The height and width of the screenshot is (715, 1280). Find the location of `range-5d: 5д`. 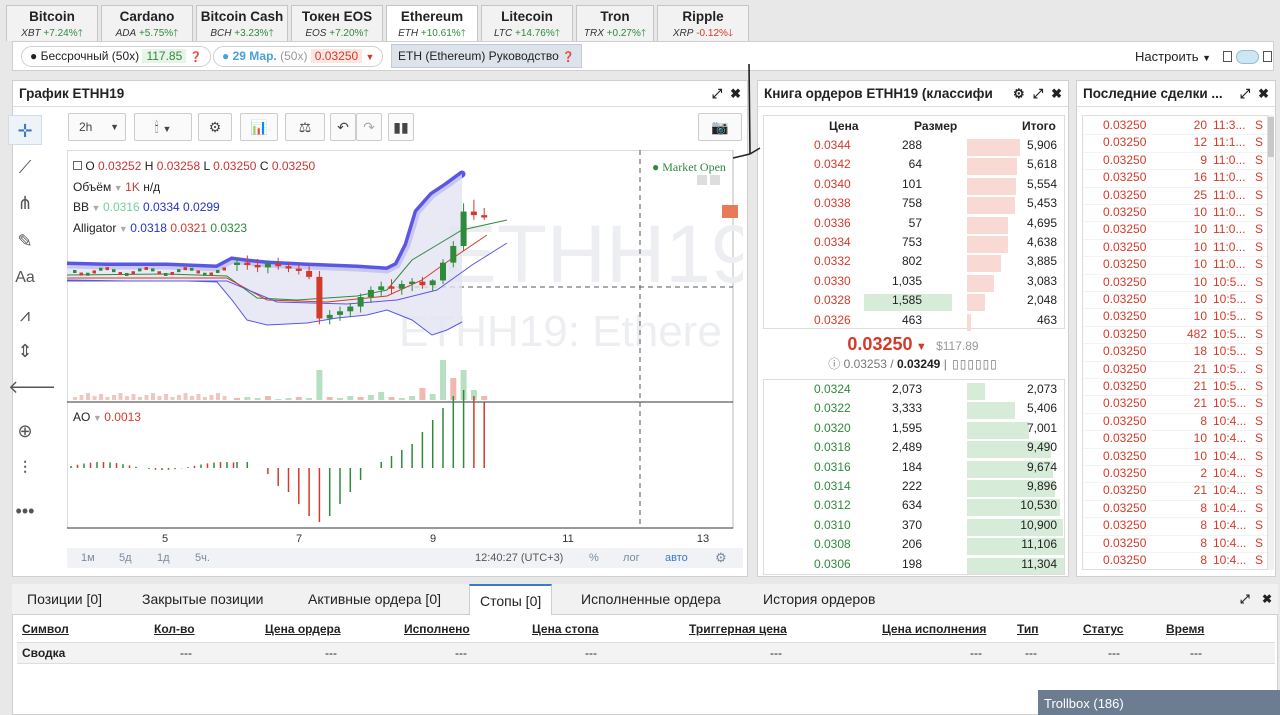

range-5d: 5д is located at coordinates (125, 558).